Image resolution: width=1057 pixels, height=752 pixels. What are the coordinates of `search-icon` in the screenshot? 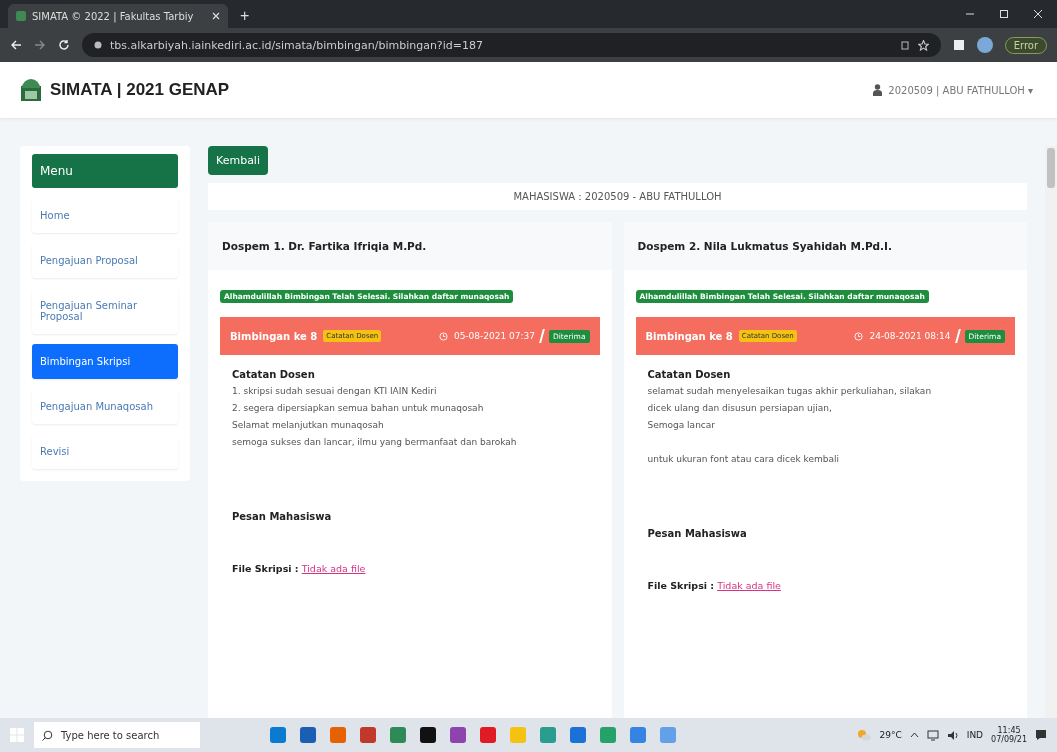 It's located at (47, 735).